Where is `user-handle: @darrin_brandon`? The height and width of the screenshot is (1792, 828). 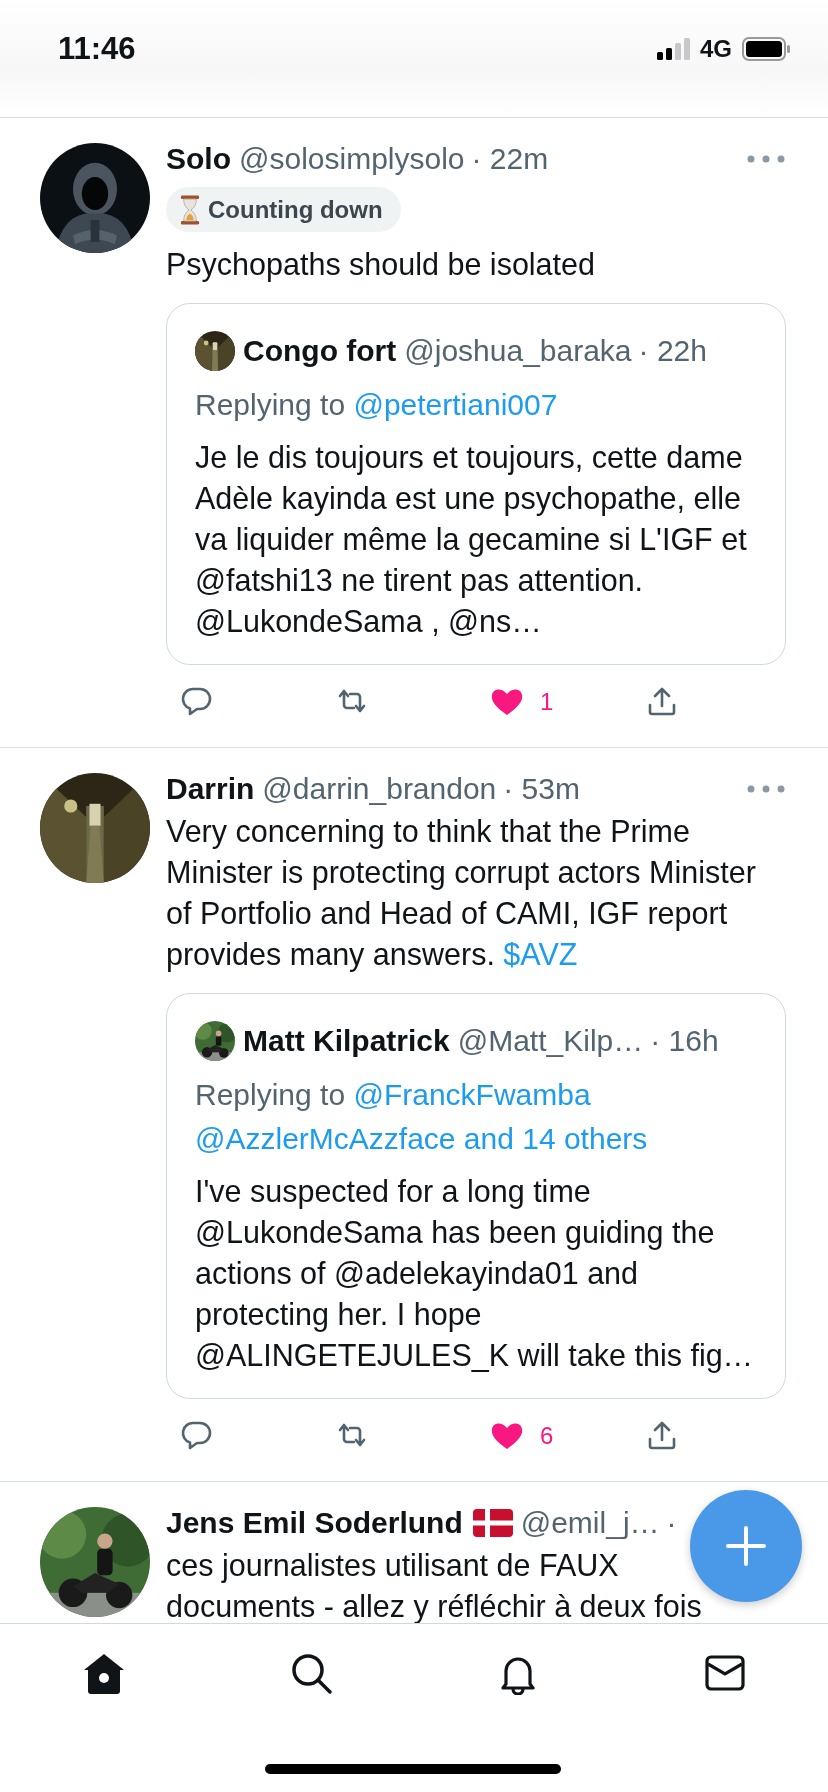 user-handle: @darrin_brandon is located at coordinates (379, 788).